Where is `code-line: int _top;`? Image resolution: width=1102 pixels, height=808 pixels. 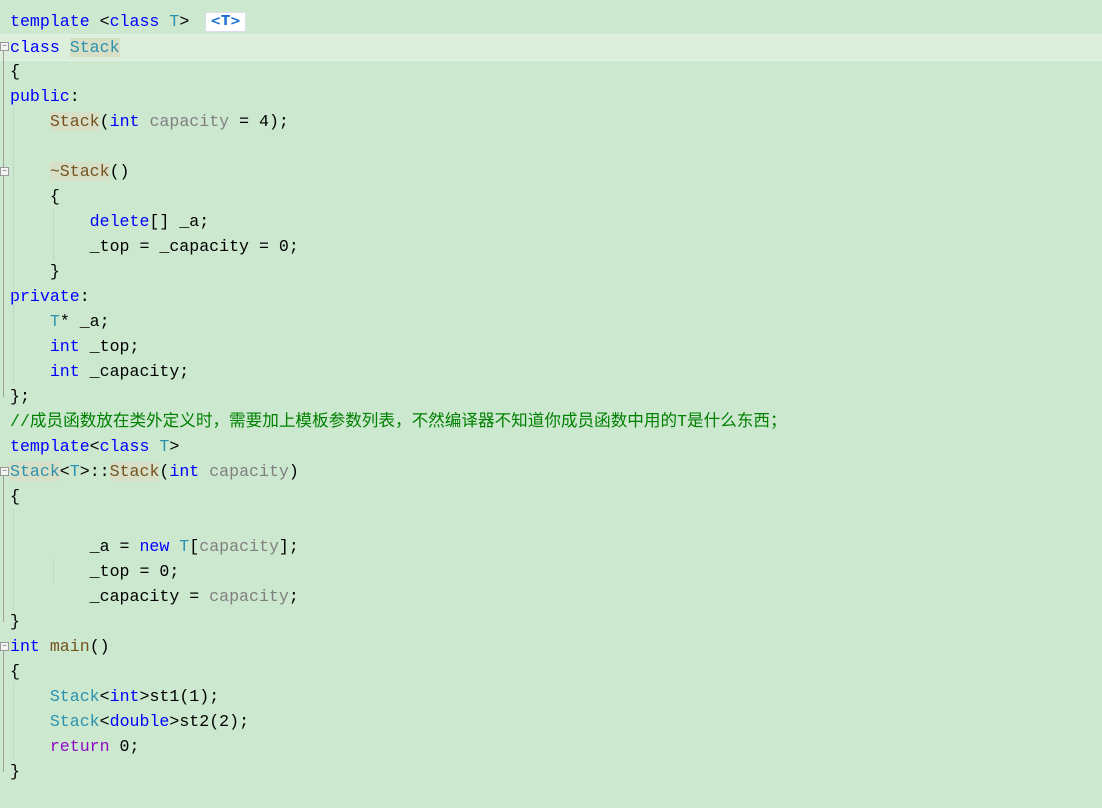 code-line: int _top; is located at coordinates (551, 346).